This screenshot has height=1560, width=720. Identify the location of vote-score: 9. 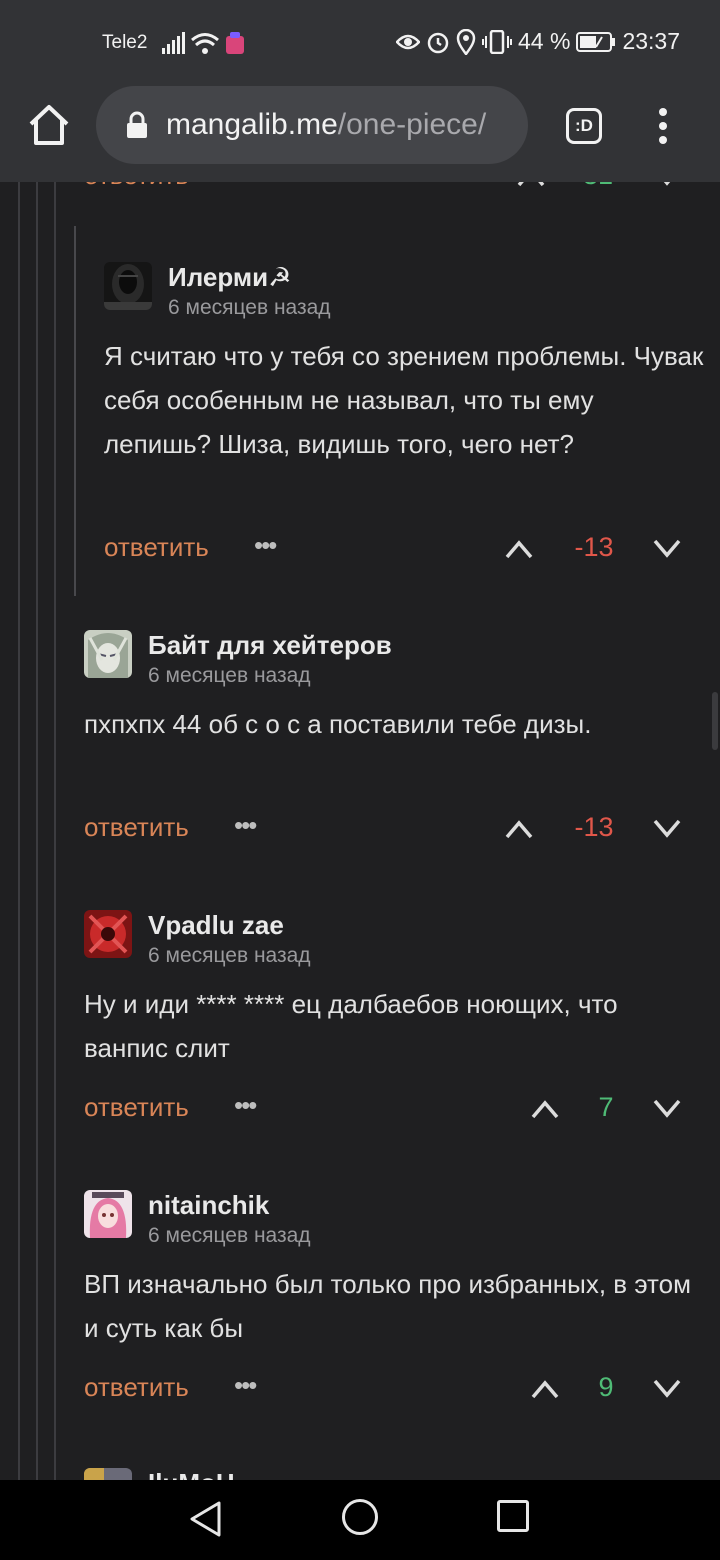
(606, 1387).